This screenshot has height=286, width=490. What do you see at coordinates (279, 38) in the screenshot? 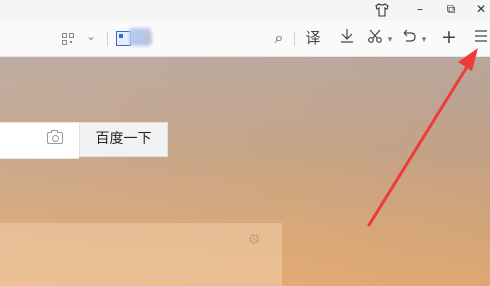
I see `search-icon: ⌕` at bounding box center [279, 38].